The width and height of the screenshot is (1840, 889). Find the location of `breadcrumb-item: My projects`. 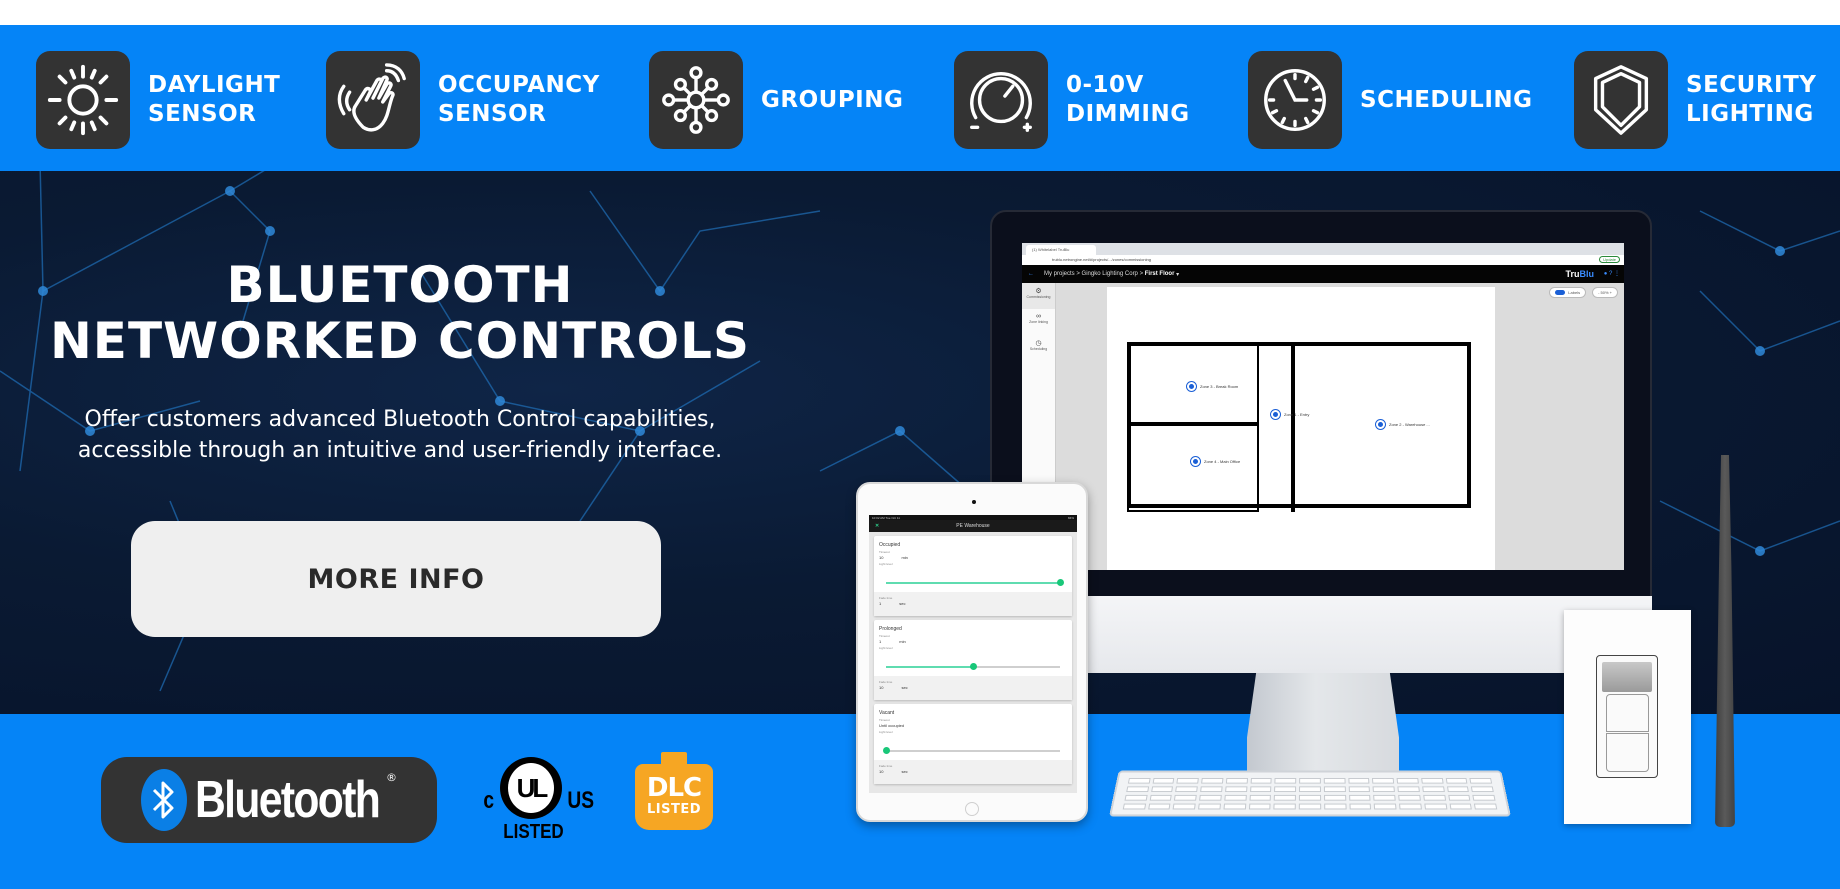

breadcrumb-item: My projects is located at coordinates (1059, 274).